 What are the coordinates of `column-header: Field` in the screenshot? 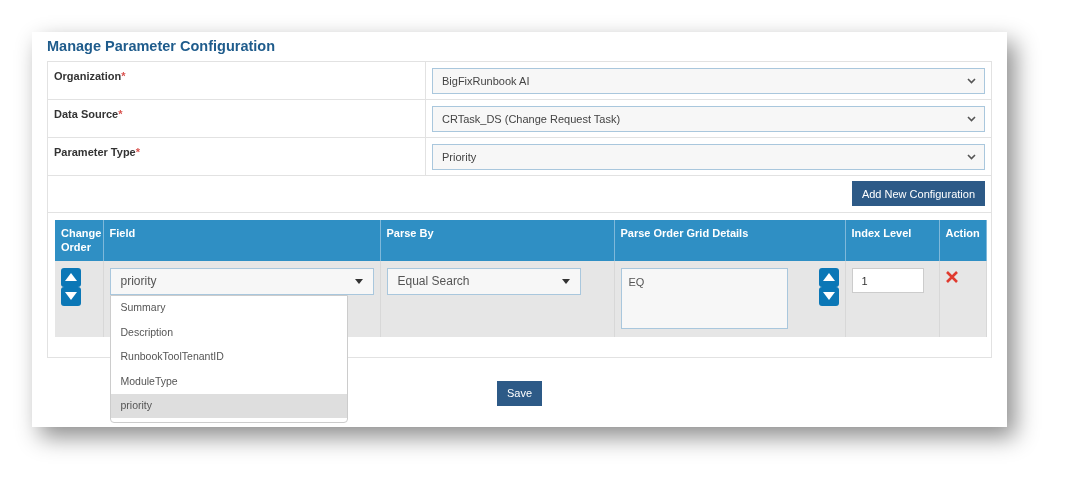 It's located at (241, 240).